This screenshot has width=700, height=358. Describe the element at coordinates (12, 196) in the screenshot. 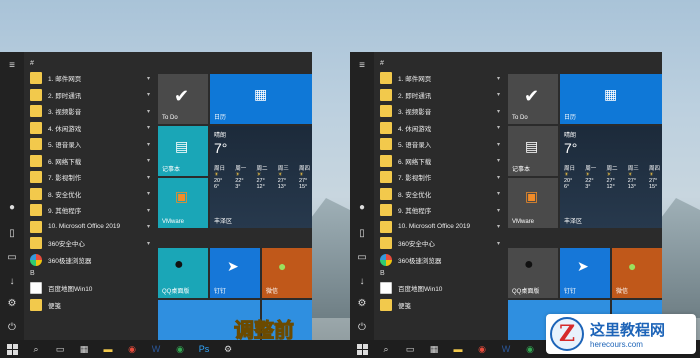

I see `start-rail: ≡ ● ▯ ▭ ↓ ⚙ ⏻` at that location.